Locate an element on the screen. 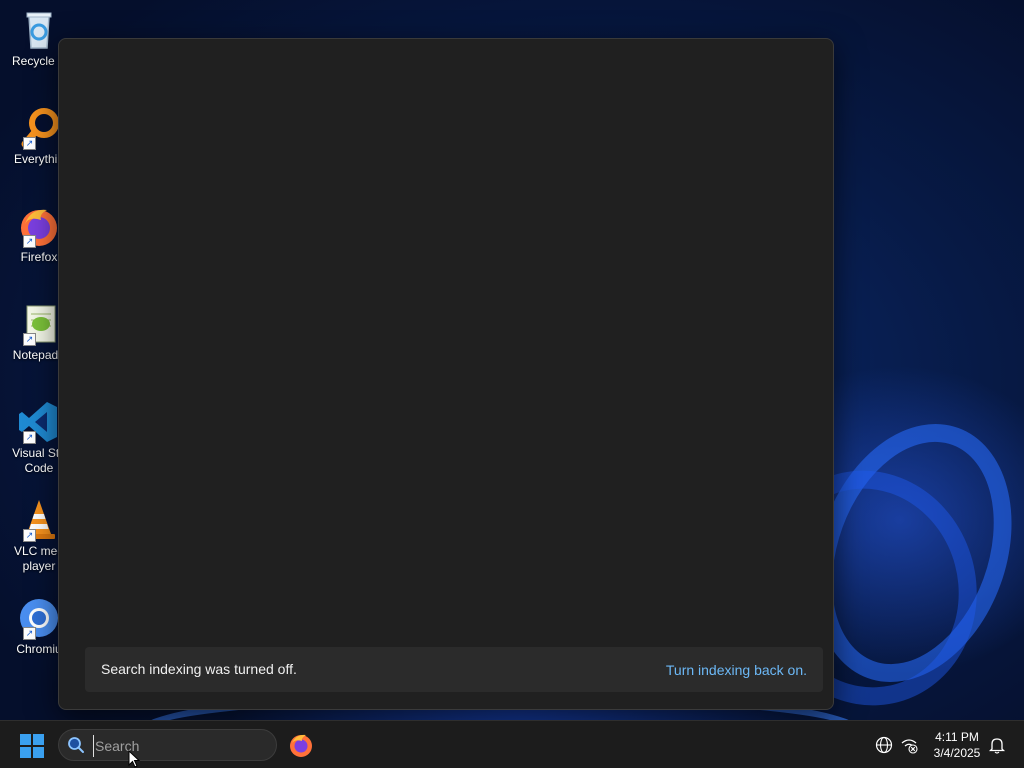 The height and width of the screenshot is (768, 1024). taskbar-search-box is located at coordinates (167, 745).